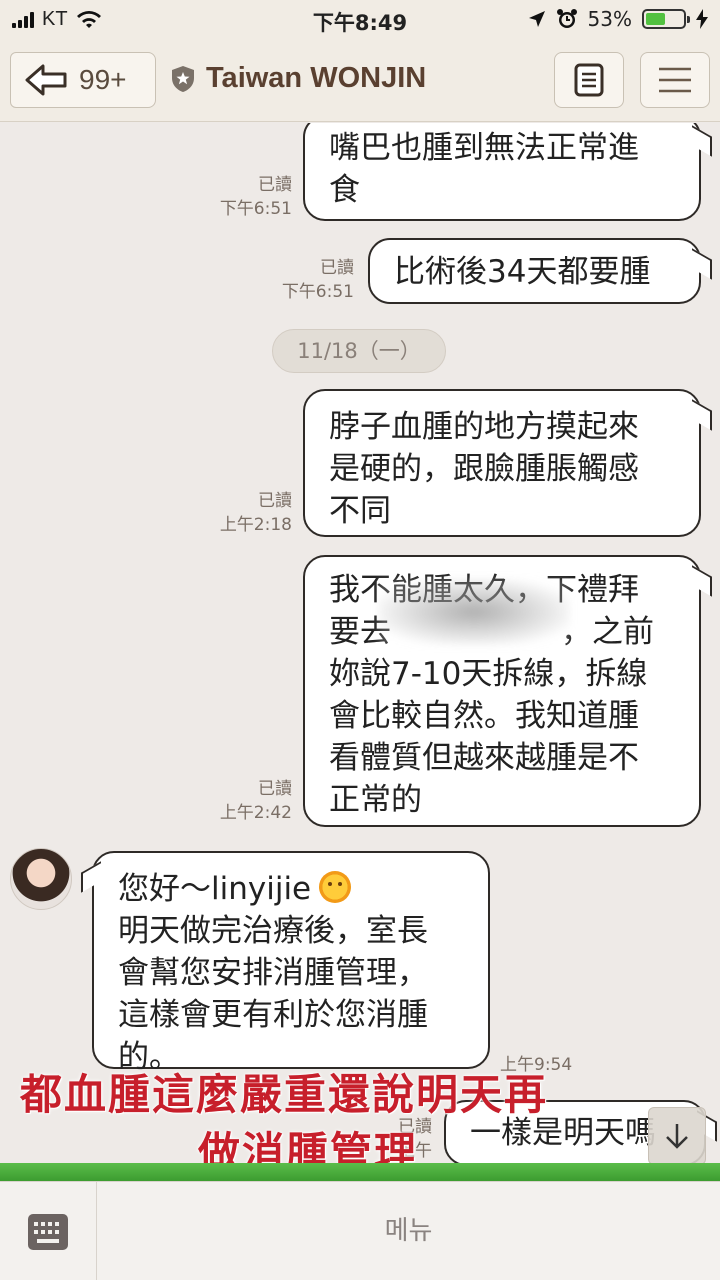  I want to click on battery-percent: 53%, so click(609, 19).